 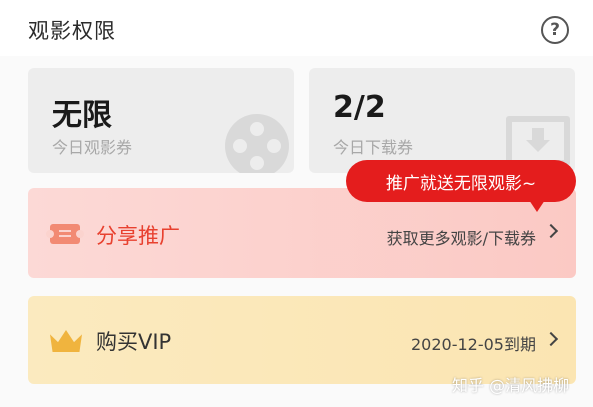 I want to click on views-value: 无限, so click(x=82, y=115).